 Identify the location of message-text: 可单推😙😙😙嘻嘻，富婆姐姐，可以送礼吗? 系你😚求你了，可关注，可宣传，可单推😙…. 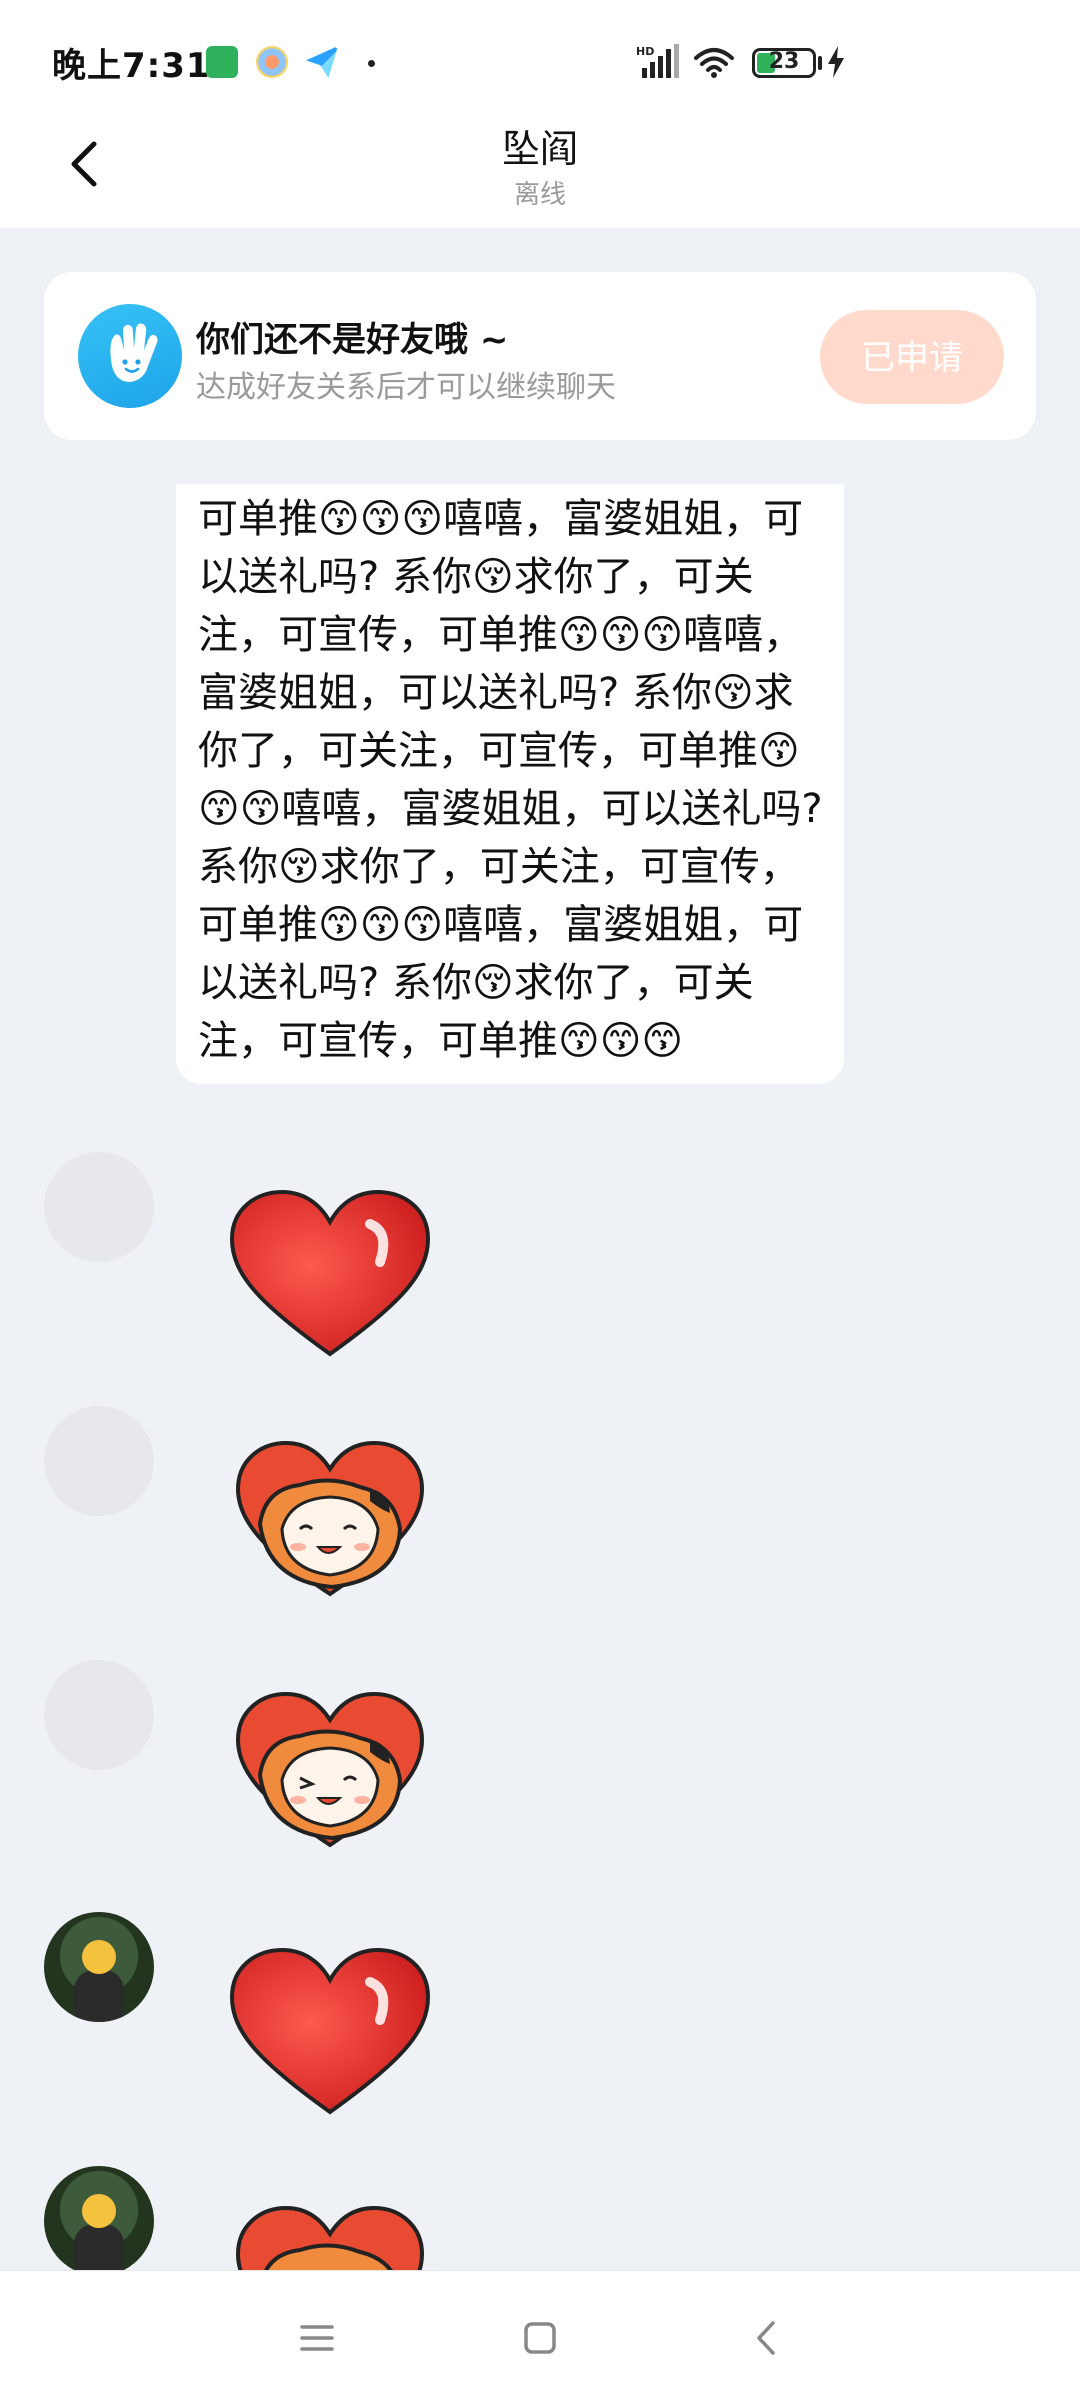
(510, 780).